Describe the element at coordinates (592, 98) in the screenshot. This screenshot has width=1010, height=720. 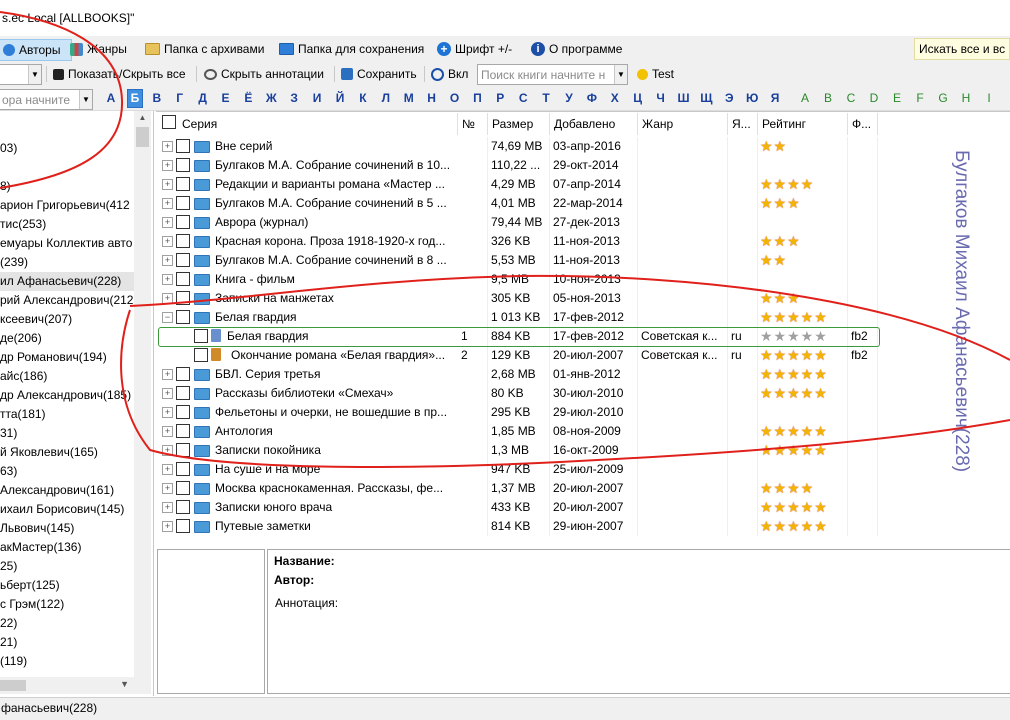
I see `letter-button: Ф` at that location.